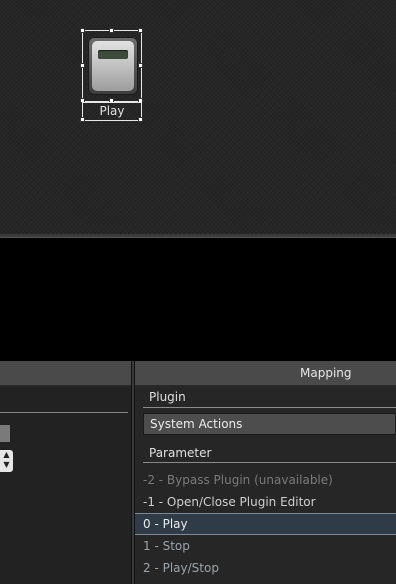 The image size is (396, 584). Describe the element at coordinates (269, 424) in the screenshot. I see `plugin-select: System Actions` at that location.